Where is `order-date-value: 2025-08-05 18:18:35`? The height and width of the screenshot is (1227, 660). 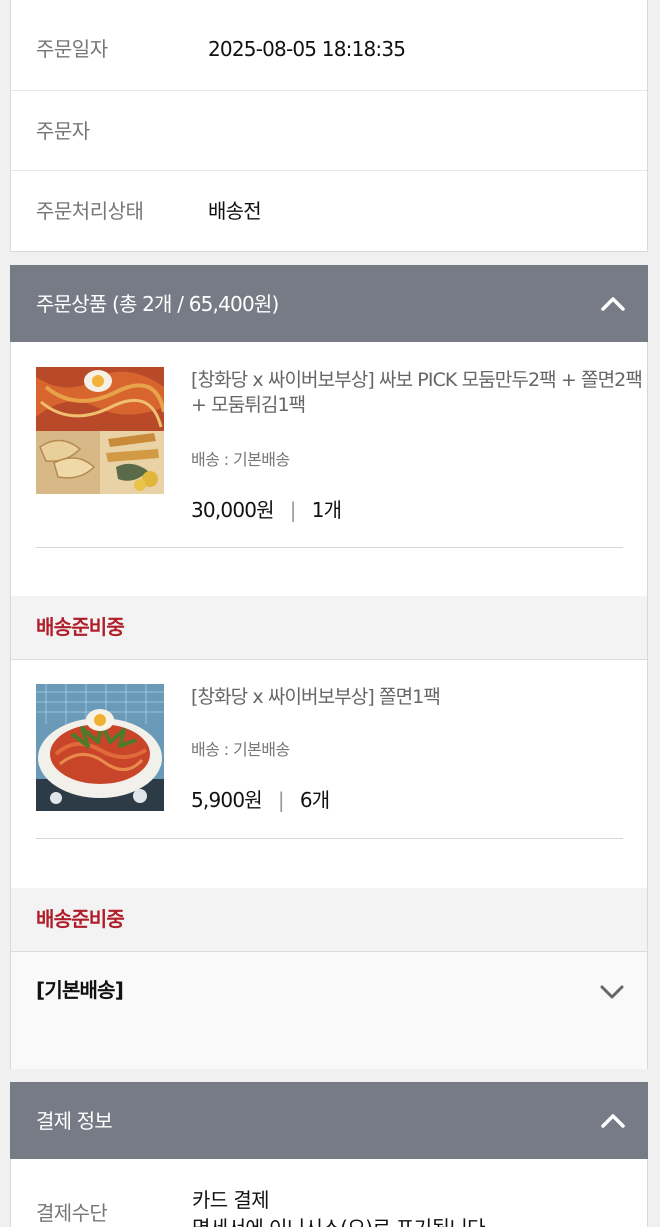
order-date-value: 2025-08-05 18:18:35 is located at coordinates (307, 49).